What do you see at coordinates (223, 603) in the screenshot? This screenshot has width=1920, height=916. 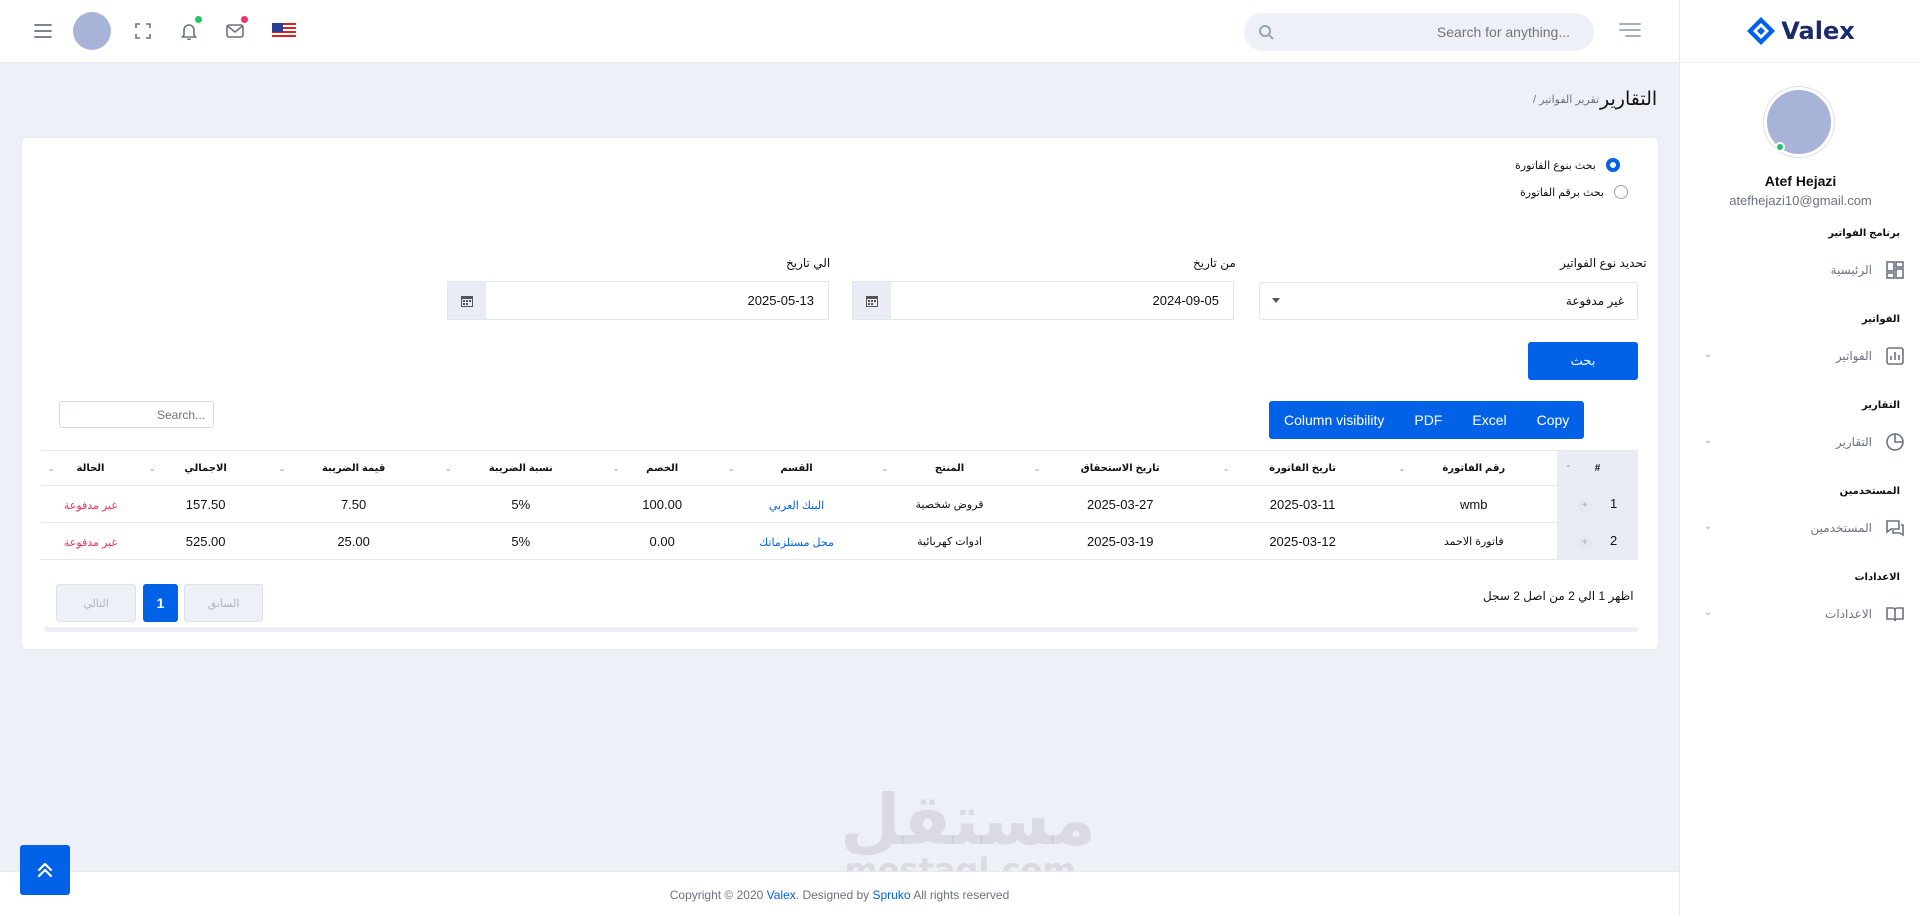 I see `previous-page-button: السابق` at bounding box center [223, 603].